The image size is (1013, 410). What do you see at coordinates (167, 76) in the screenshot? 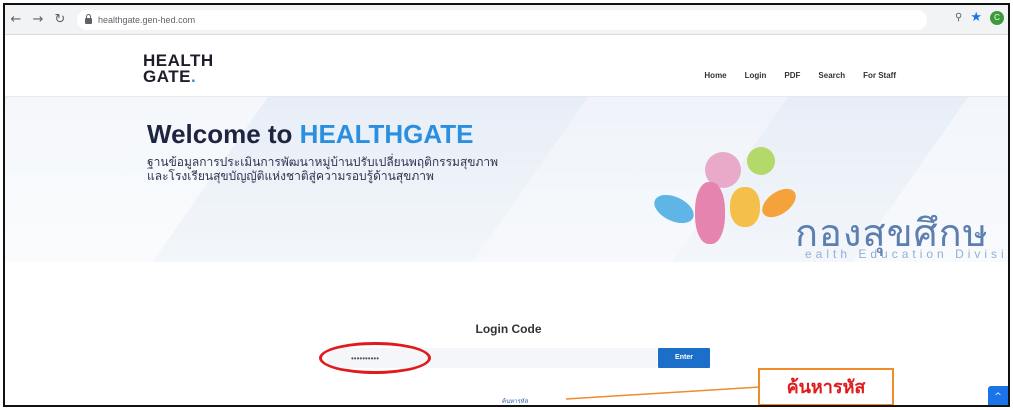
I see `logo-line2: GATE` at bounding box center [167, 76].